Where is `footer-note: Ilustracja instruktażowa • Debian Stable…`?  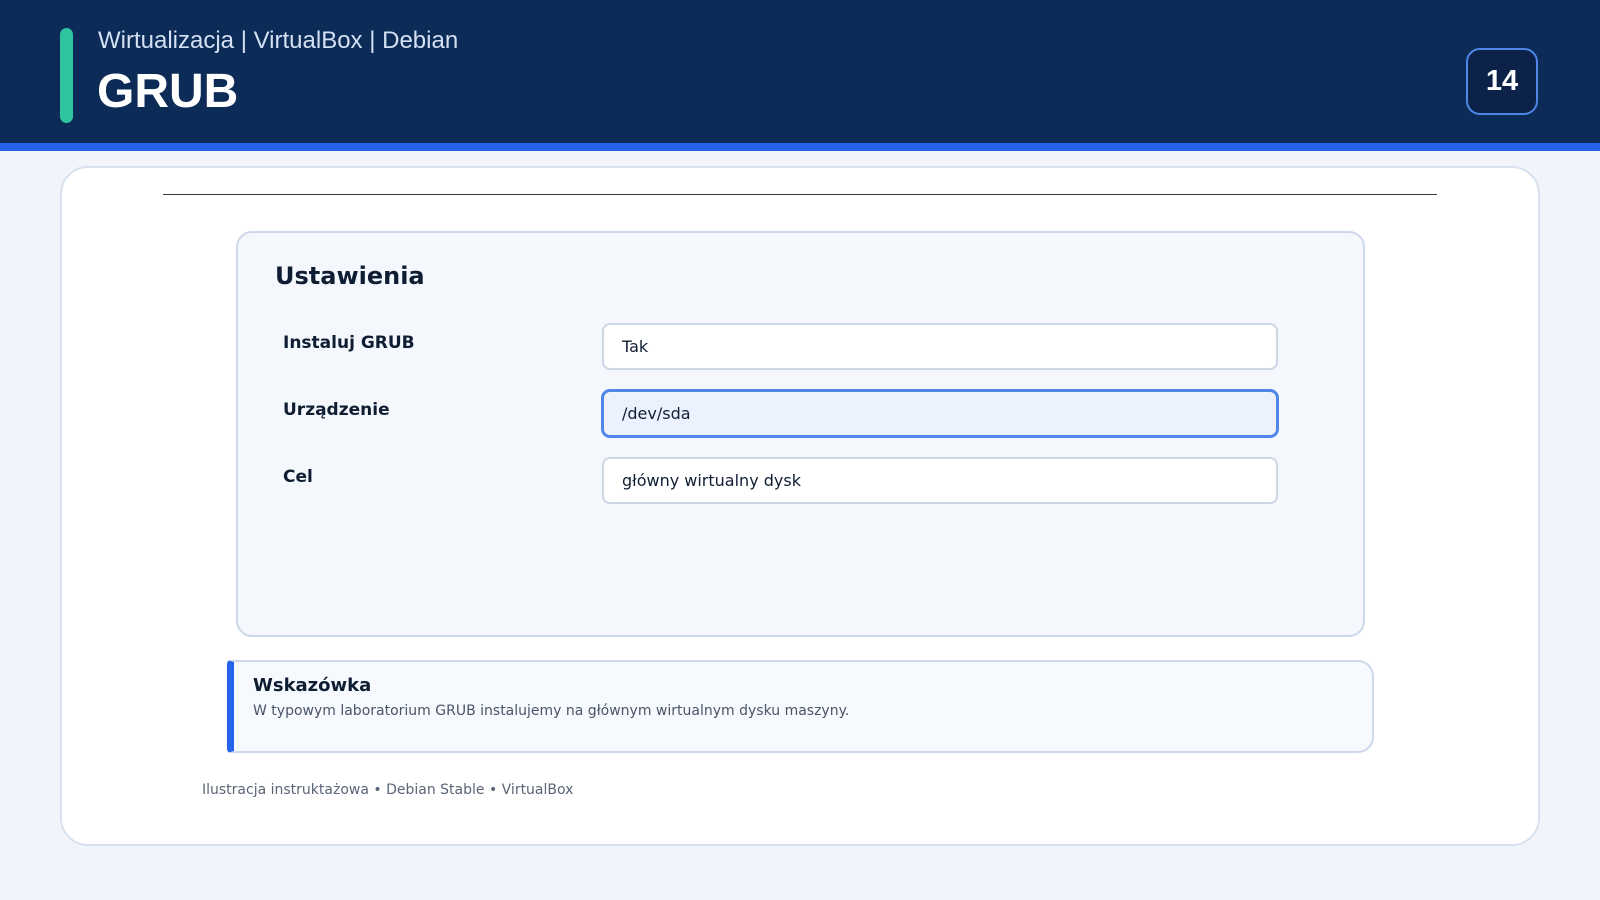 footer-note: Ilustracja instruktażowa • Debian Stable… is located at coordinates (388, 790).